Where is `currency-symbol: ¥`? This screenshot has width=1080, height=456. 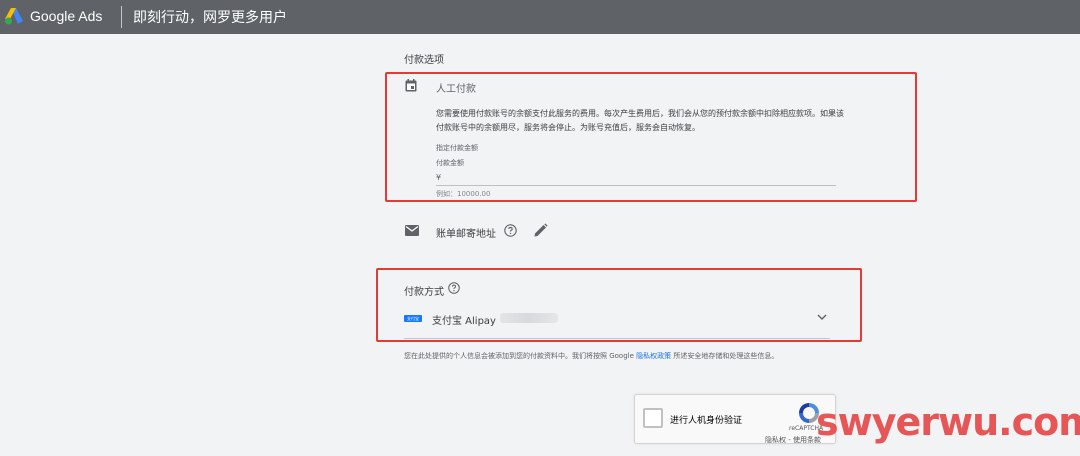
currency-symbol: ¥ is located at coordinates (439, 177).